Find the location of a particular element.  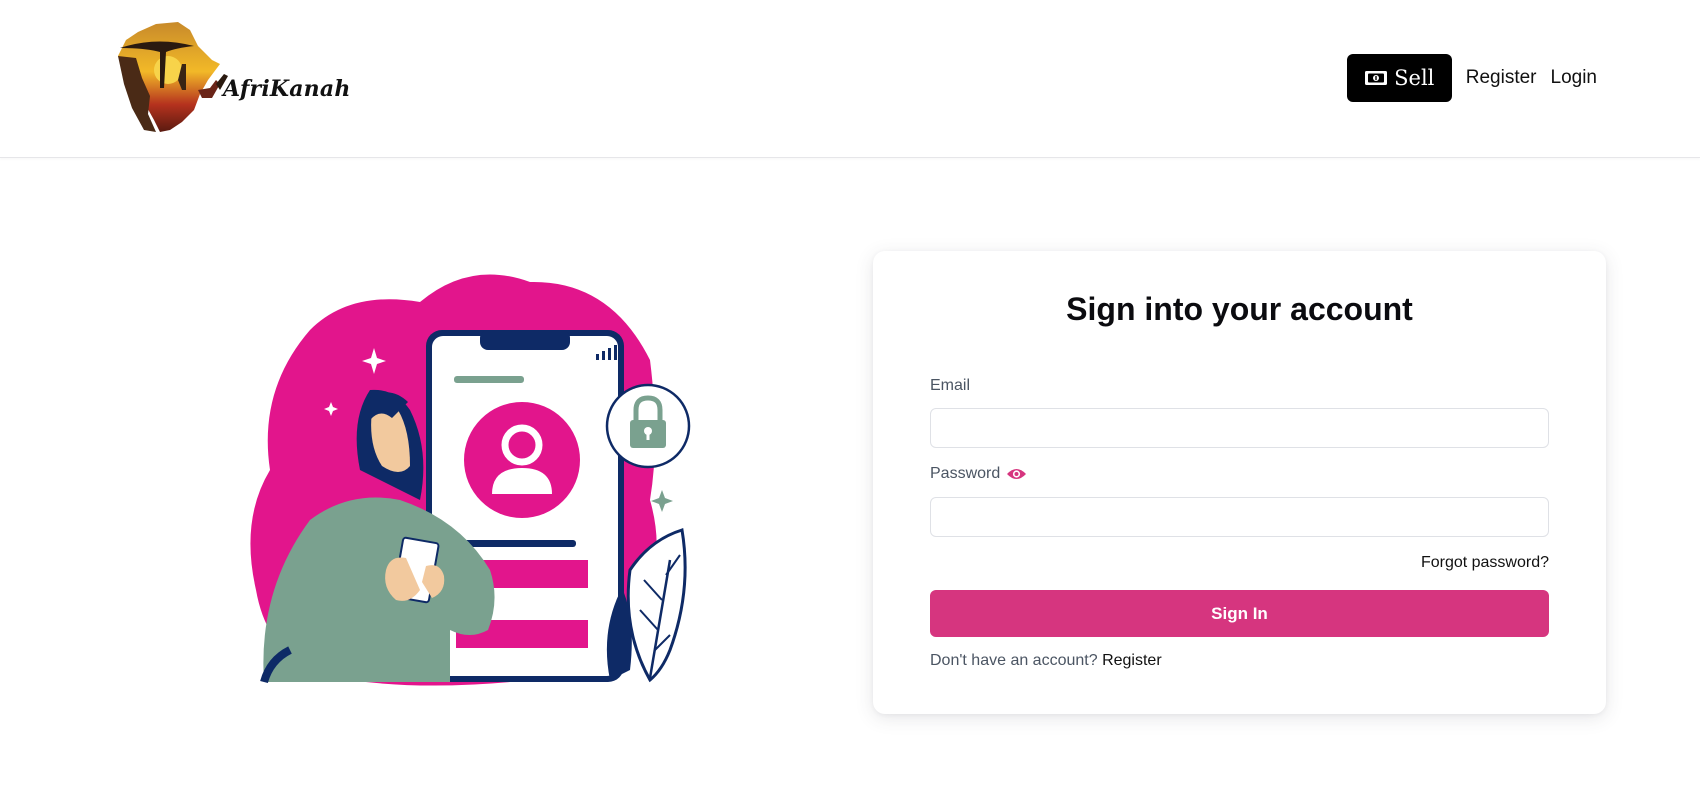

sell-label: Sell is located at coordinates (1414, 78).